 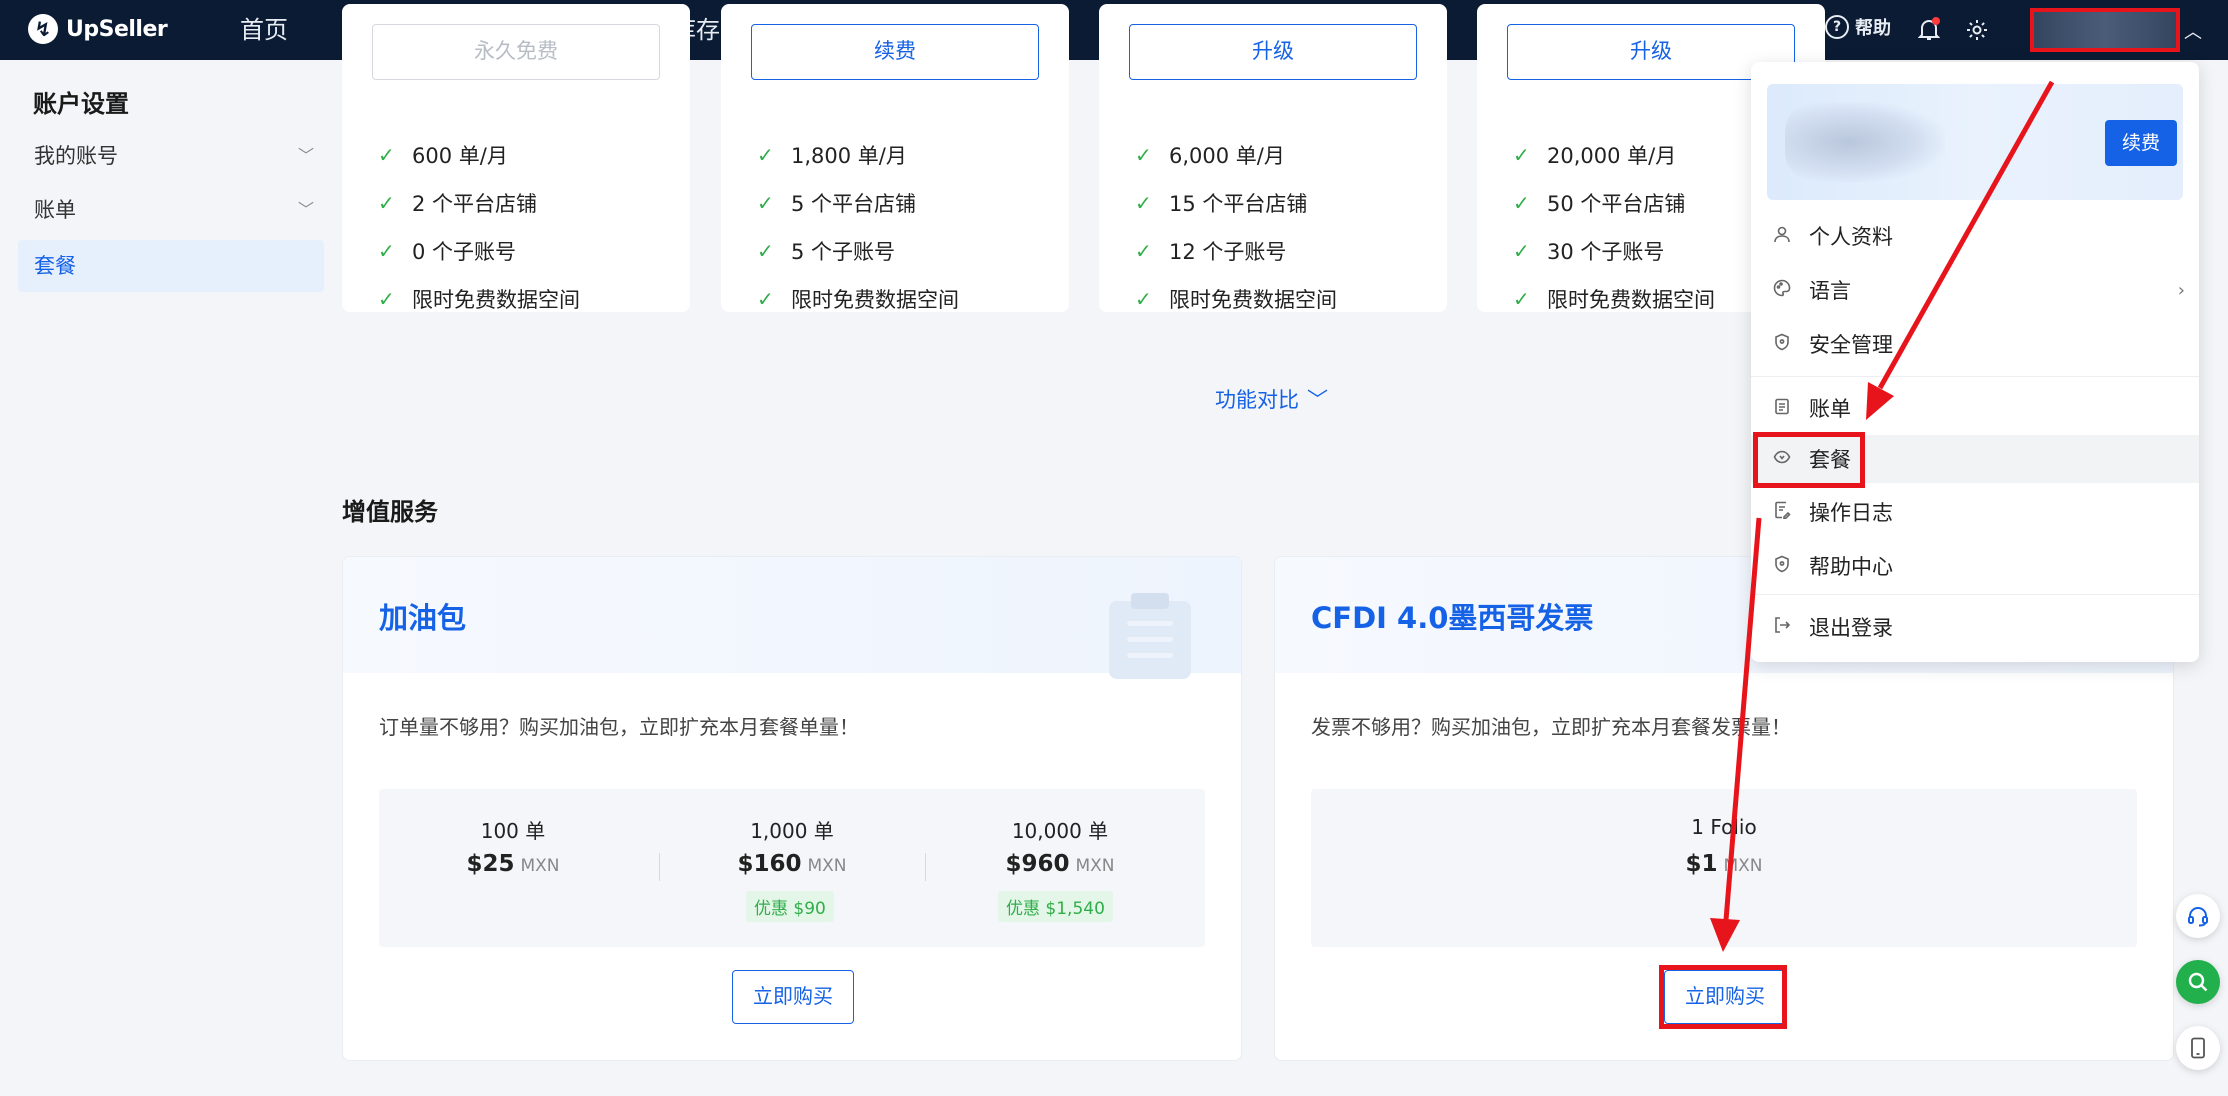 What do you see at coordinates (458, 203) in the screenshot?
I see `plan-feature: ✓ 2 个平台店铺` at bounding box center [458, 203].